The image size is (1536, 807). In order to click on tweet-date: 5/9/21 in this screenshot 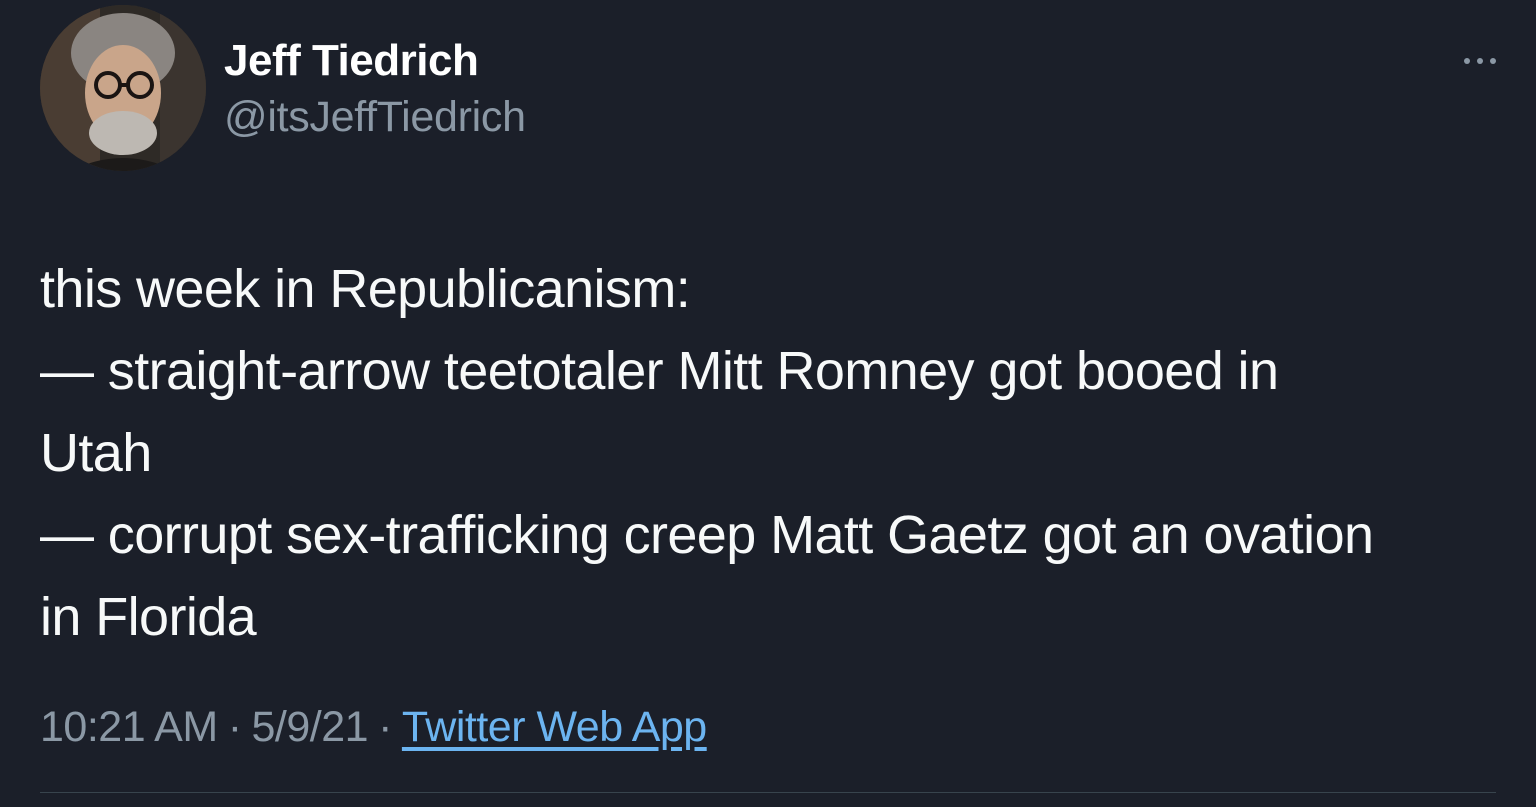, I will do `click(310, 727)`.